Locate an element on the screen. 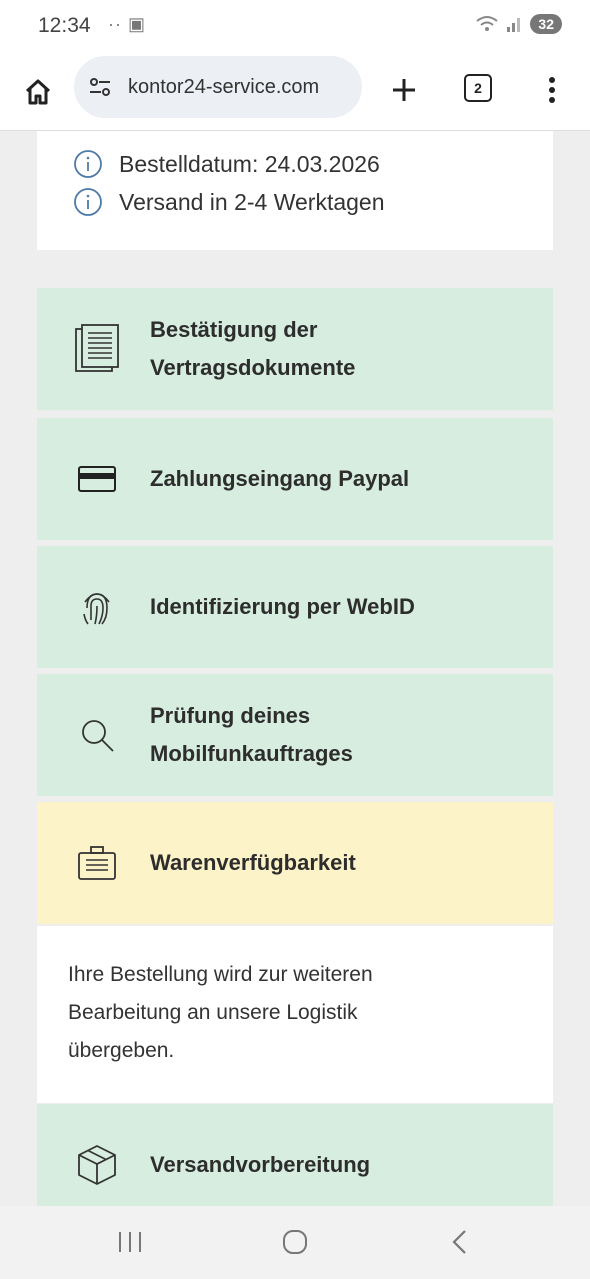  step-contract-documents: Bestätigung der Vertragsdokumente is located at coordinates (295, 349).